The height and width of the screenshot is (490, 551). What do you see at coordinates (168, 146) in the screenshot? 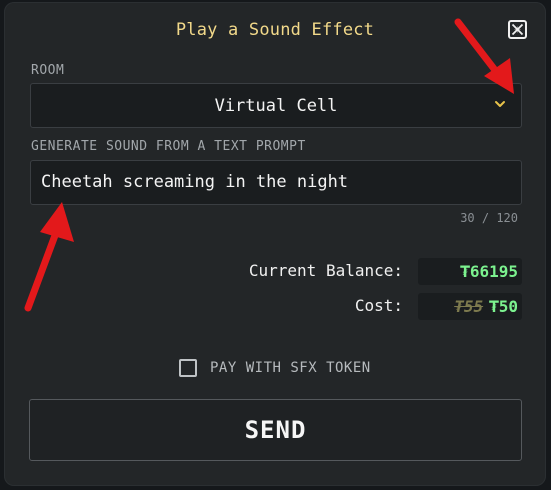
I see `prompt-label: GENERATE SOUND FROM A TEXT PROMPT` at bounding box center [168, 146].